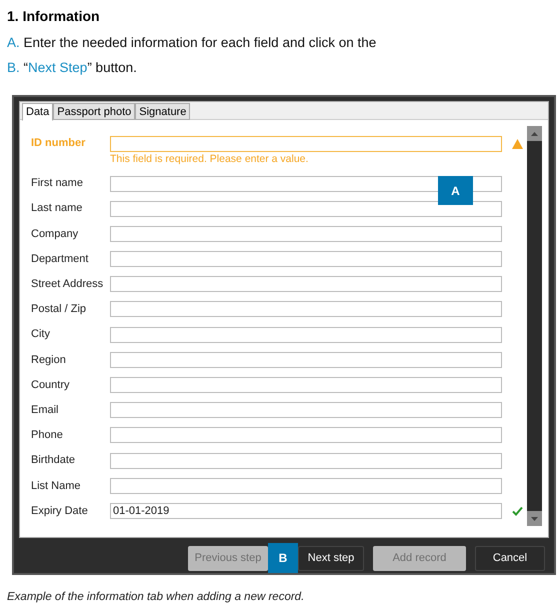 This screenshot has height=608, width=558. I want to click on field-label: Postal / Zip, so click(59, 310).